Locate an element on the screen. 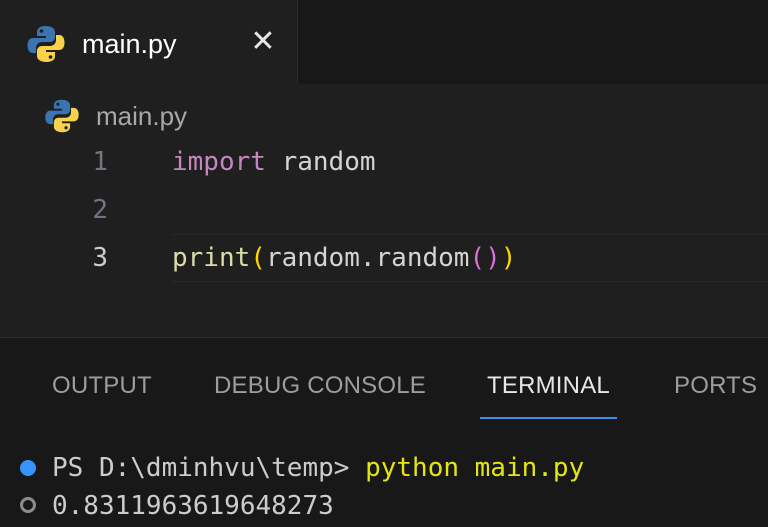  output-status-circle-icon is located at coordinates (28, 505).